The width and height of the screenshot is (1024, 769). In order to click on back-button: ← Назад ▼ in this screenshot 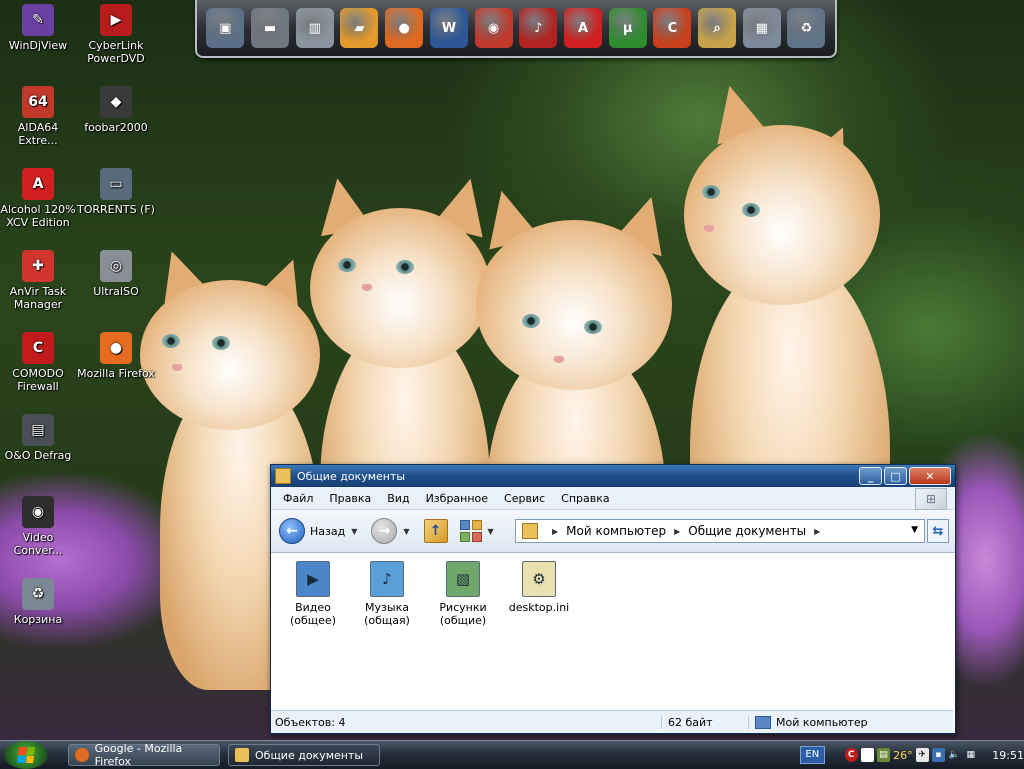, I will do `click(318, 531)`.